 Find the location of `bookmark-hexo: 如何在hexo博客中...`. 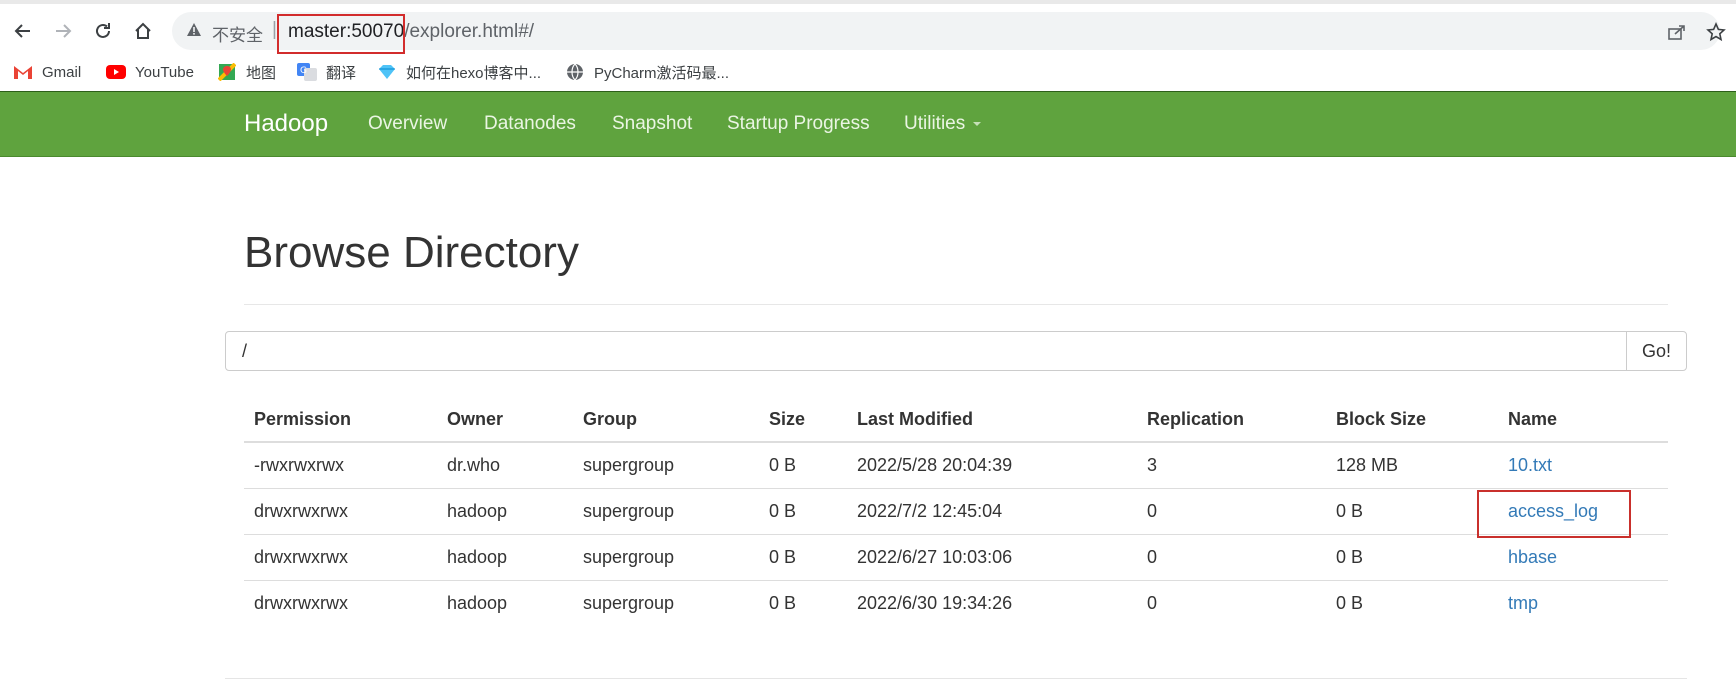

bookmark-hexo: 如何在hexo博客中... is located at coordinates (458, 72).